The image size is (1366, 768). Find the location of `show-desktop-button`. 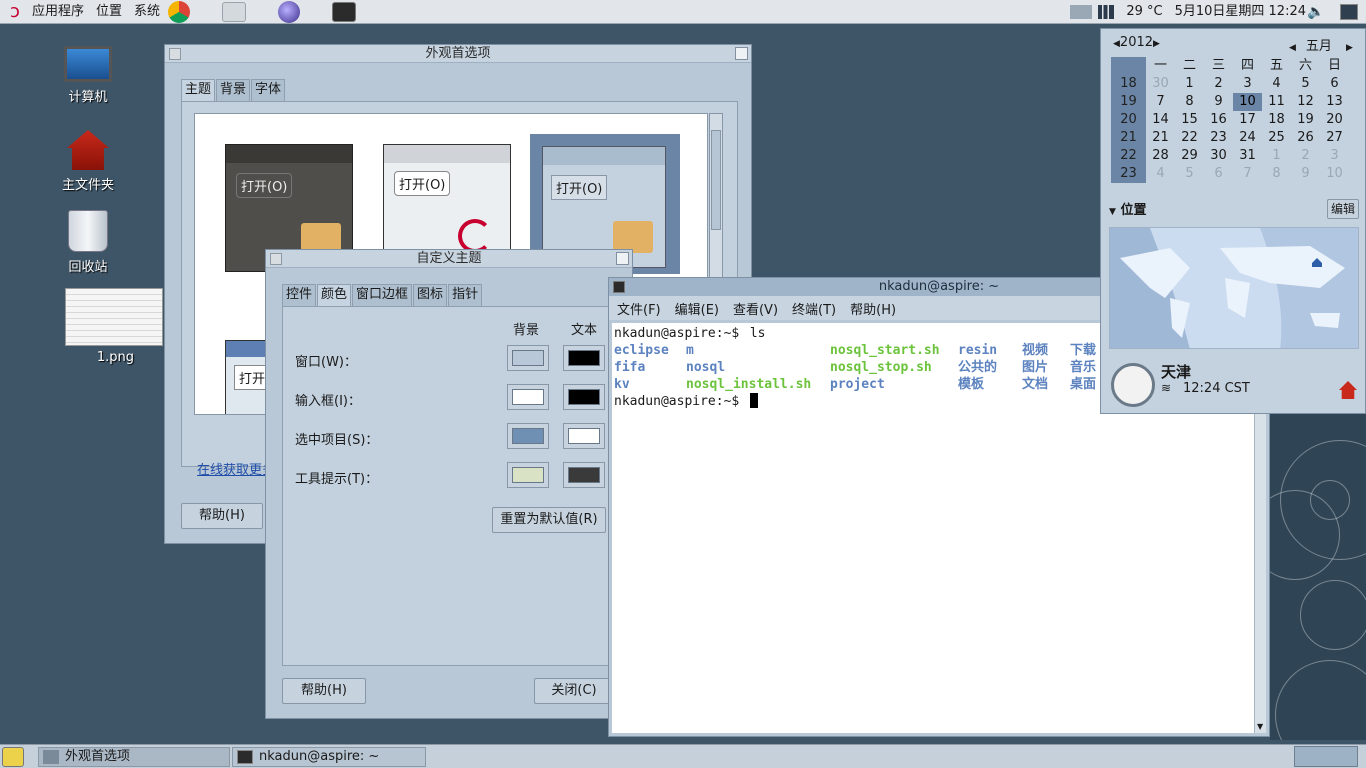

show-desktop-button is located at coordinates (13, 757).